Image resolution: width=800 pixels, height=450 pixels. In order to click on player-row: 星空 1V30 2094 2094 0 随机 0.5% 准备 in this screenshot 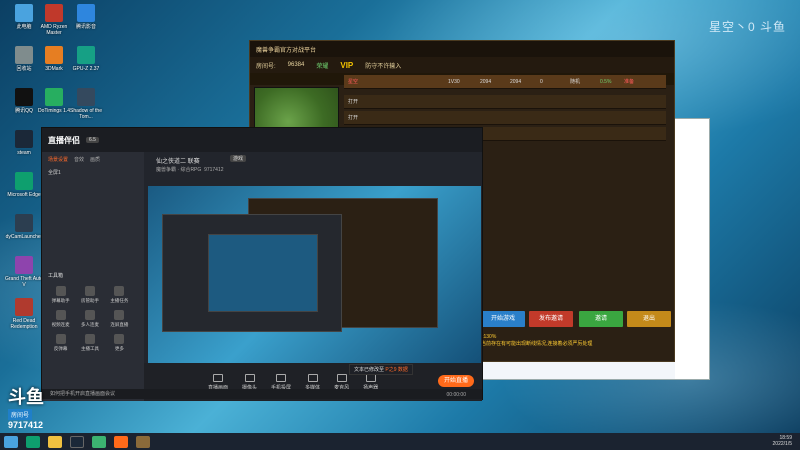, I will do `click(505, 82)`.